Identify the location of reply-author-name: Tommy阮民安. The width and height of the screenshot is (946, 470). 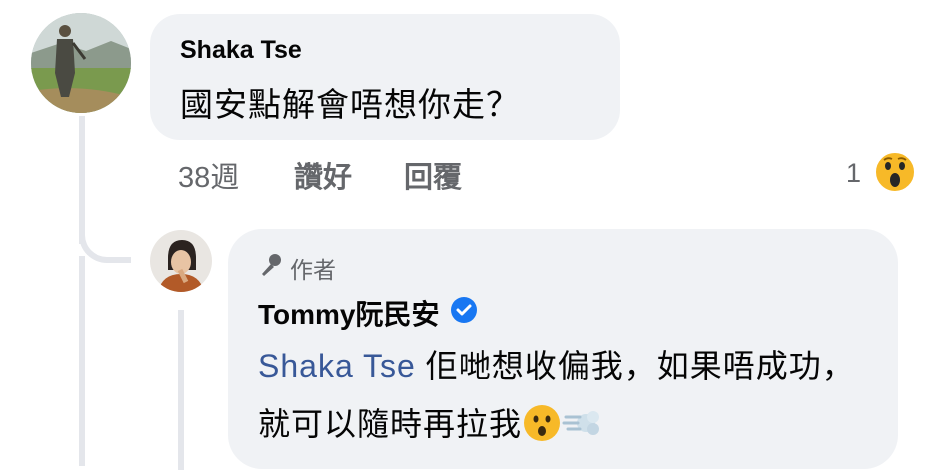
(368, 313).